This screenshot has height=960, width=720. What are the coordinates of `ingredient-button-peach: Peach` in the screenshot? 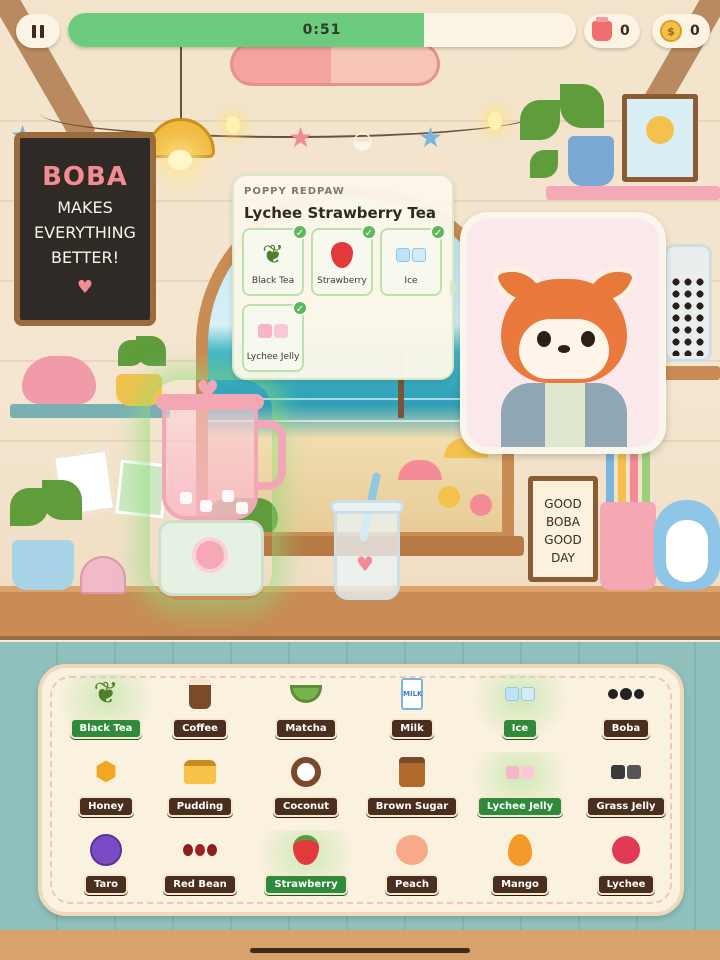 It's located at (412, 865).